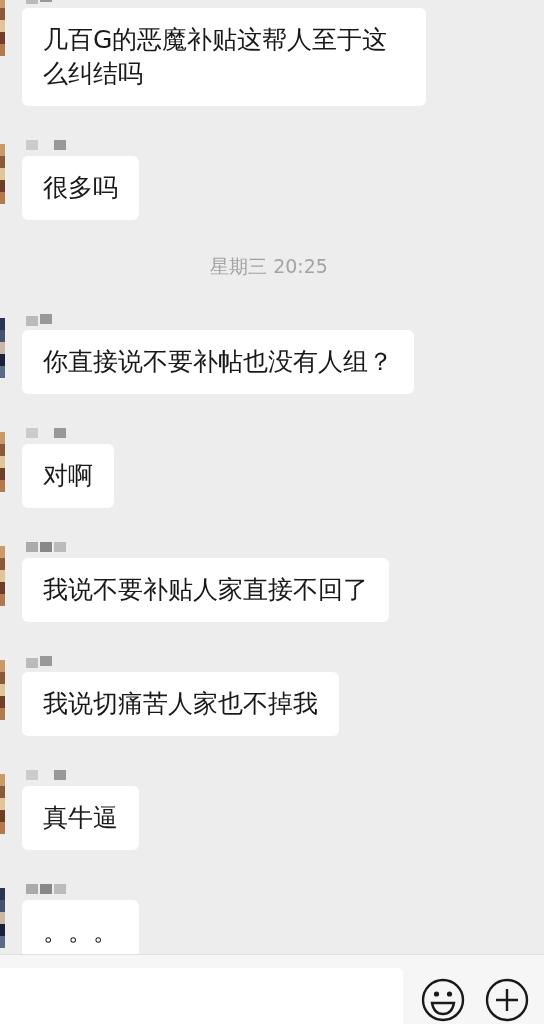 Image resolution: width=544 pixels, height=1024 pixels. I want to click on message-bubble: 。。。, so click(80, 927).